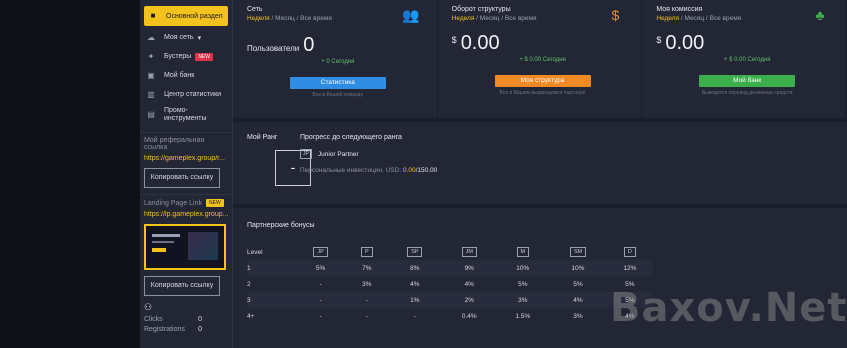 The width and height of the screenshot is (847, 348). I want to click on sidebar-item-main: ■ Основной раздел, so click(186, 16).